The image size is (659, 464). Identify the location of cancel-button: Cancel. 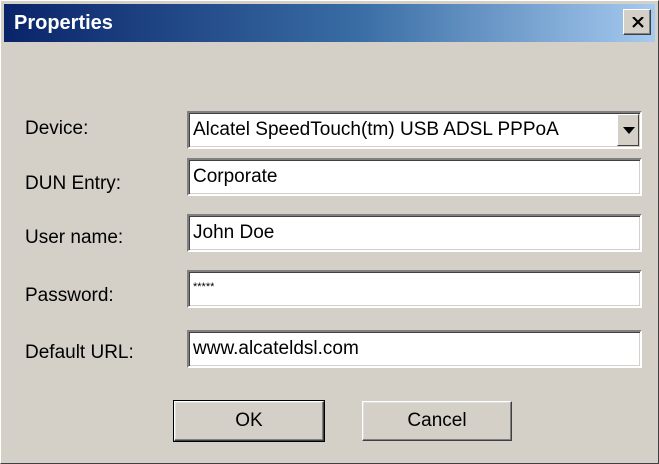
(437, 421).